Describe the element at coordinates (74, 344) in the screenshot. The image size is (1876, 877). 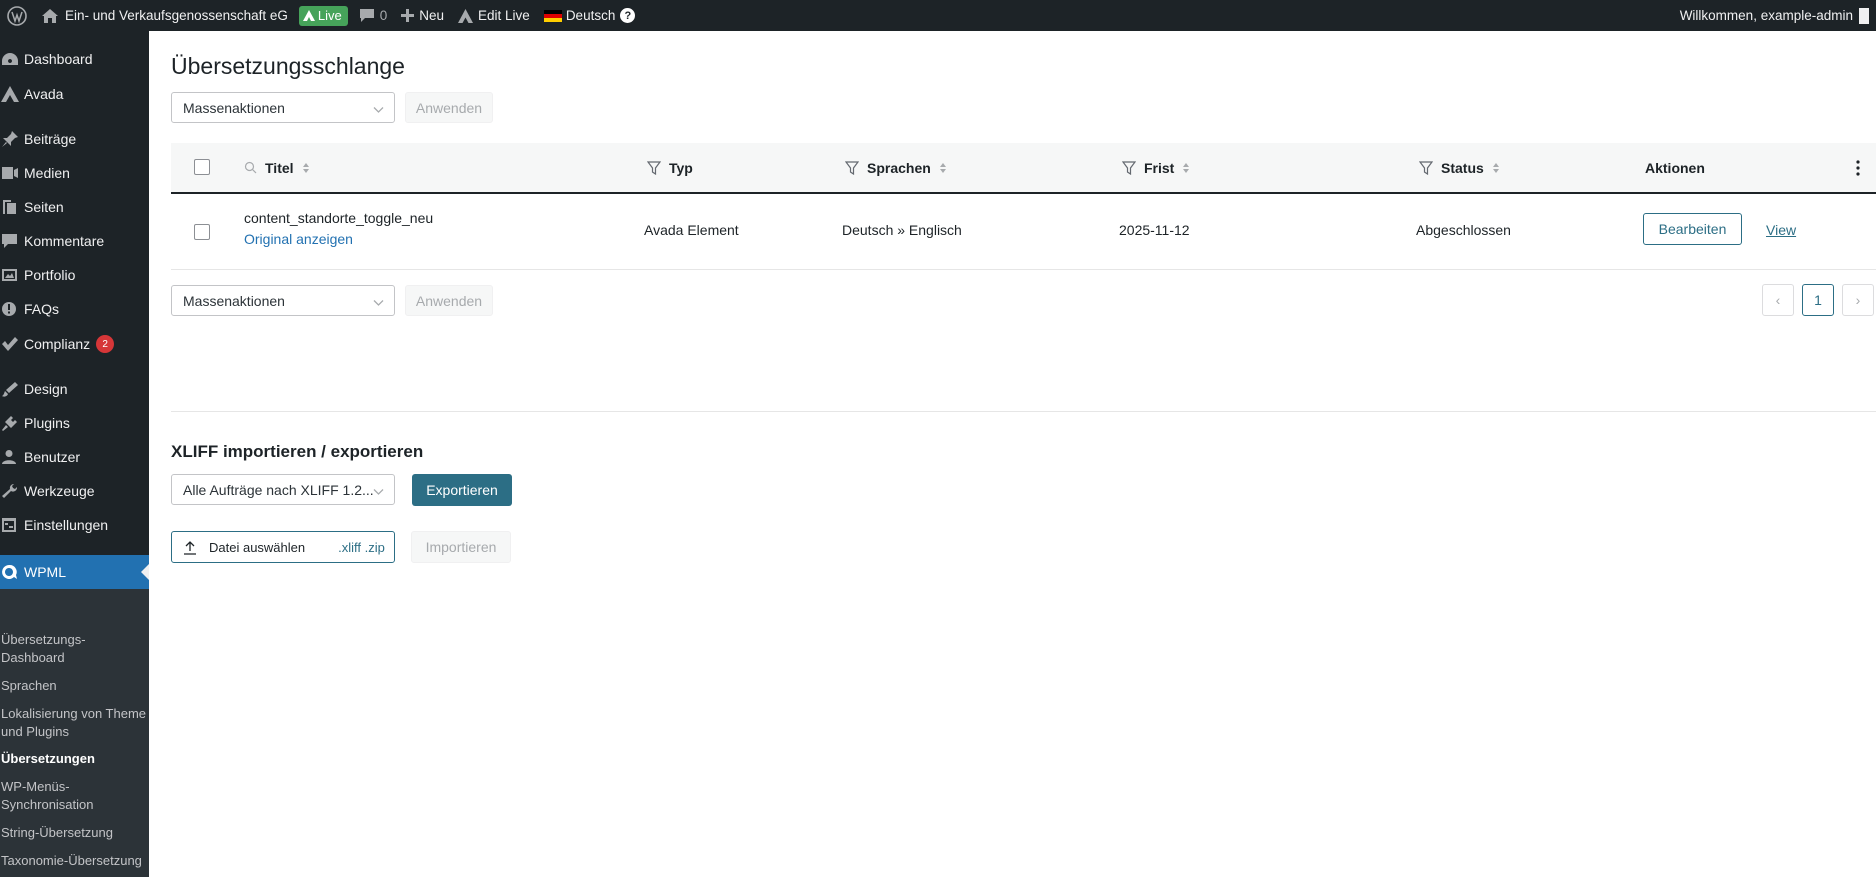
I see `sidebar-item-complianz: Complianz 2` at that location.